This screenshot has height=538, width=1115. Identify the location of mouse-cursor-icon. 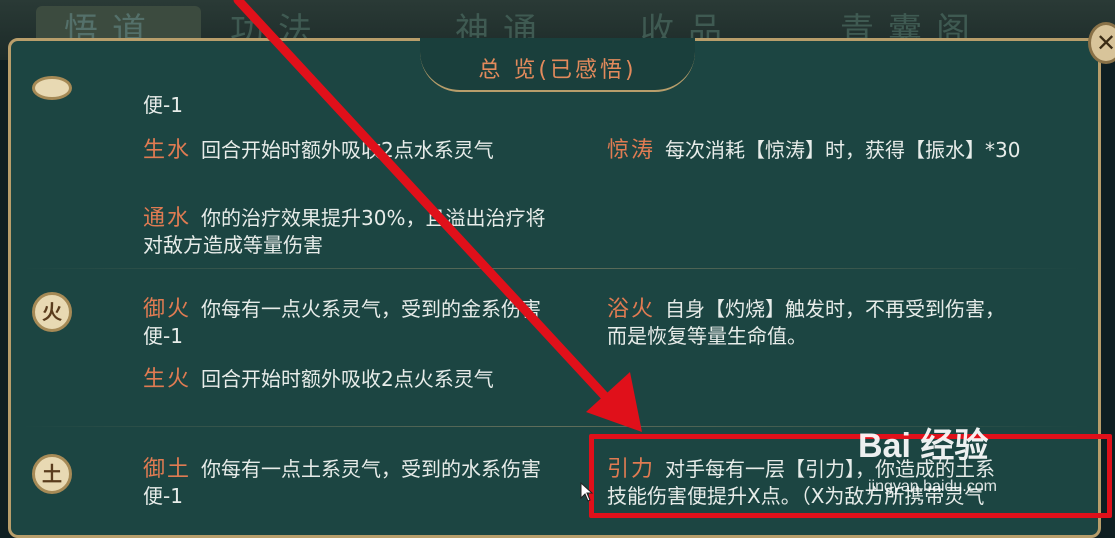
(587, 492).